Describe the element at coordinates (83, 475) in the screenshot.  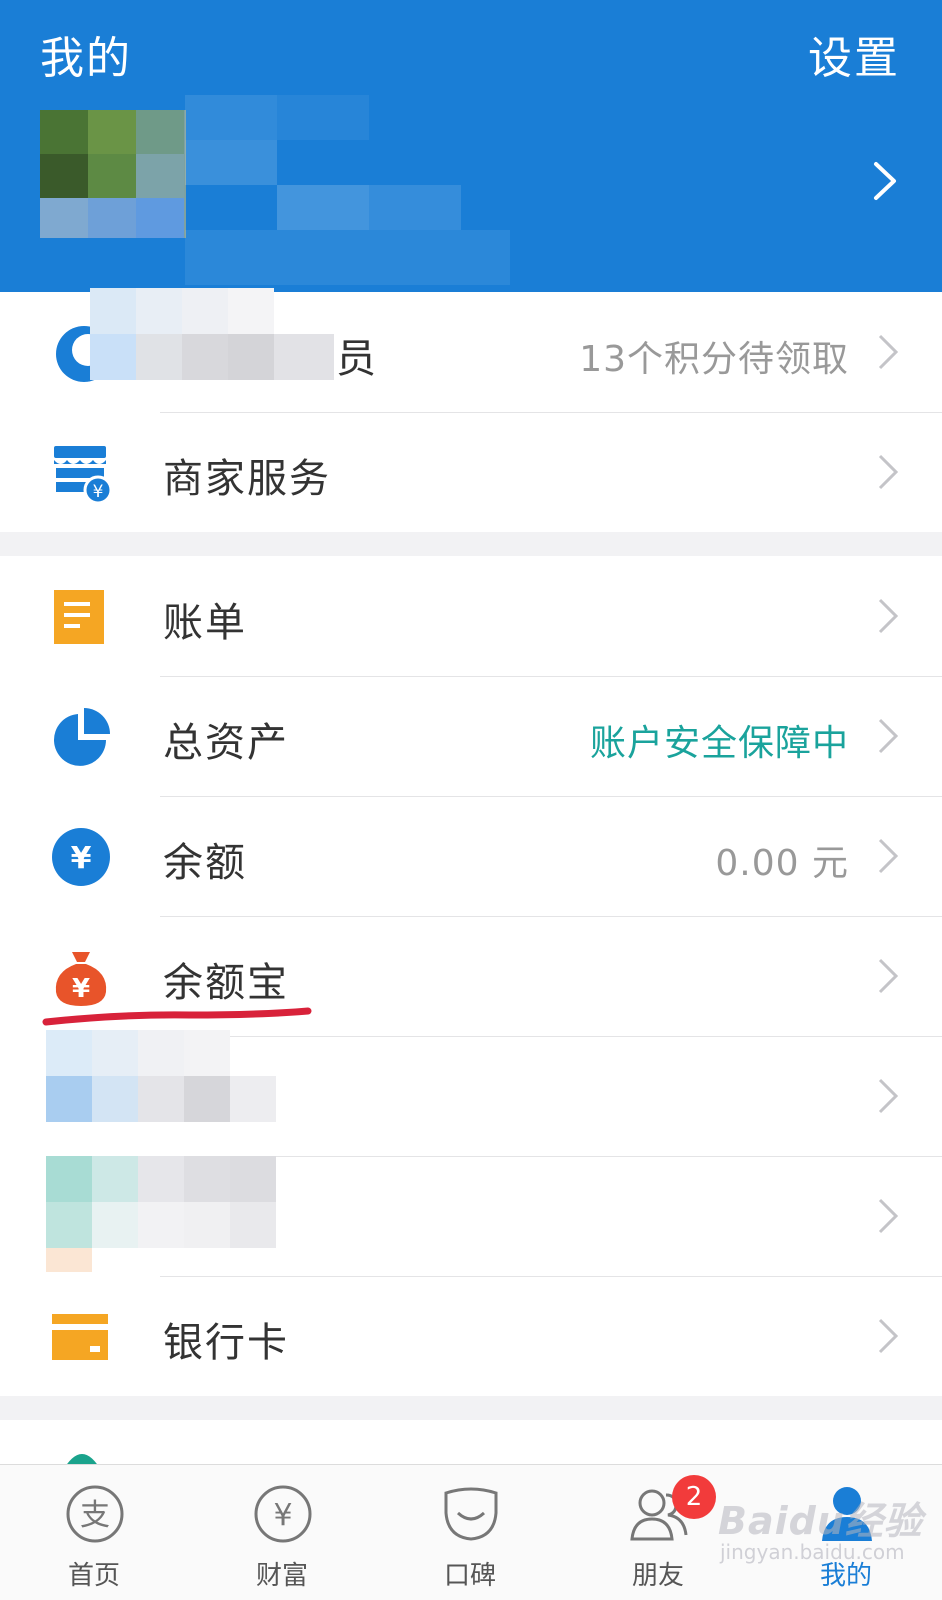
I see `store-icon: ¥` at that location.